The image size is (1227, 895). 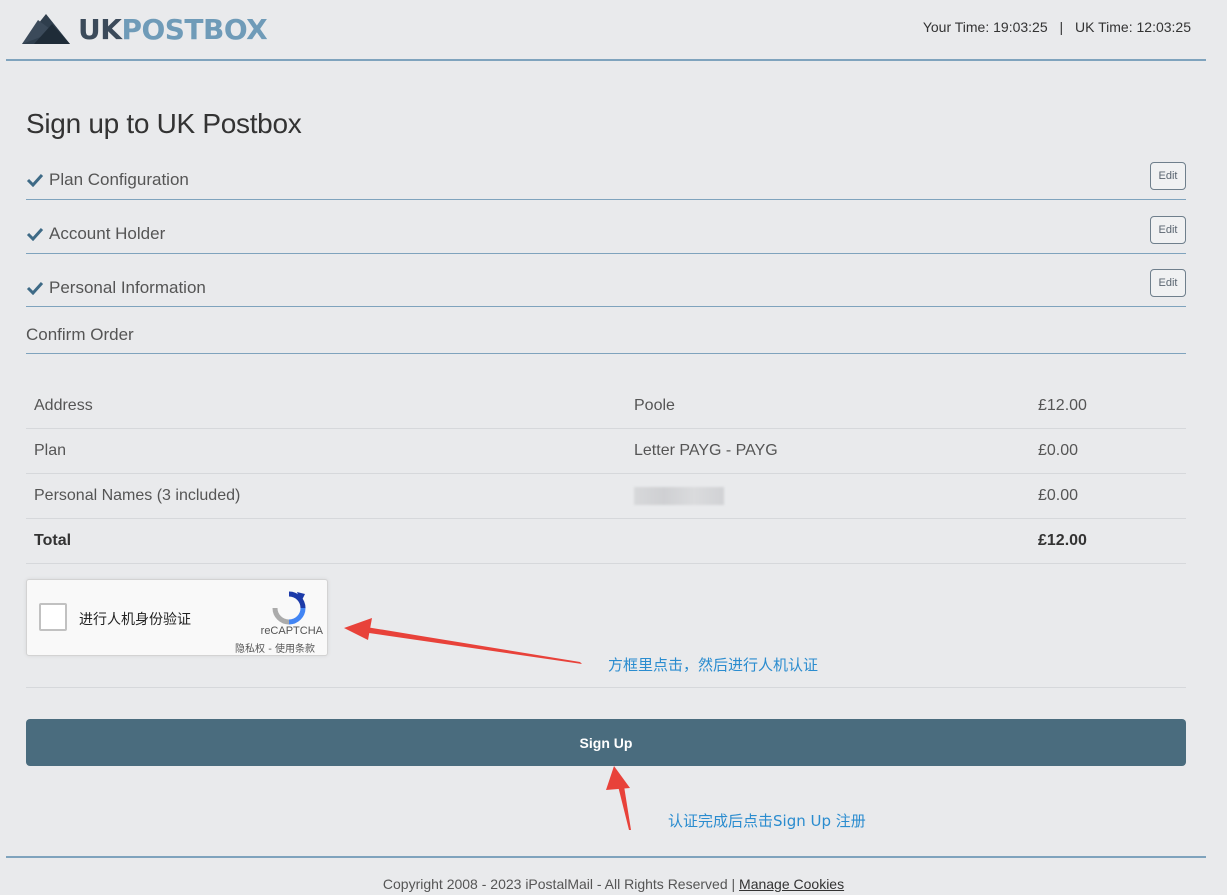 What do you see at coordinates (618, 798) in the screenshot?
I see `arrow-to-signup` at bounding box center [618, 798].